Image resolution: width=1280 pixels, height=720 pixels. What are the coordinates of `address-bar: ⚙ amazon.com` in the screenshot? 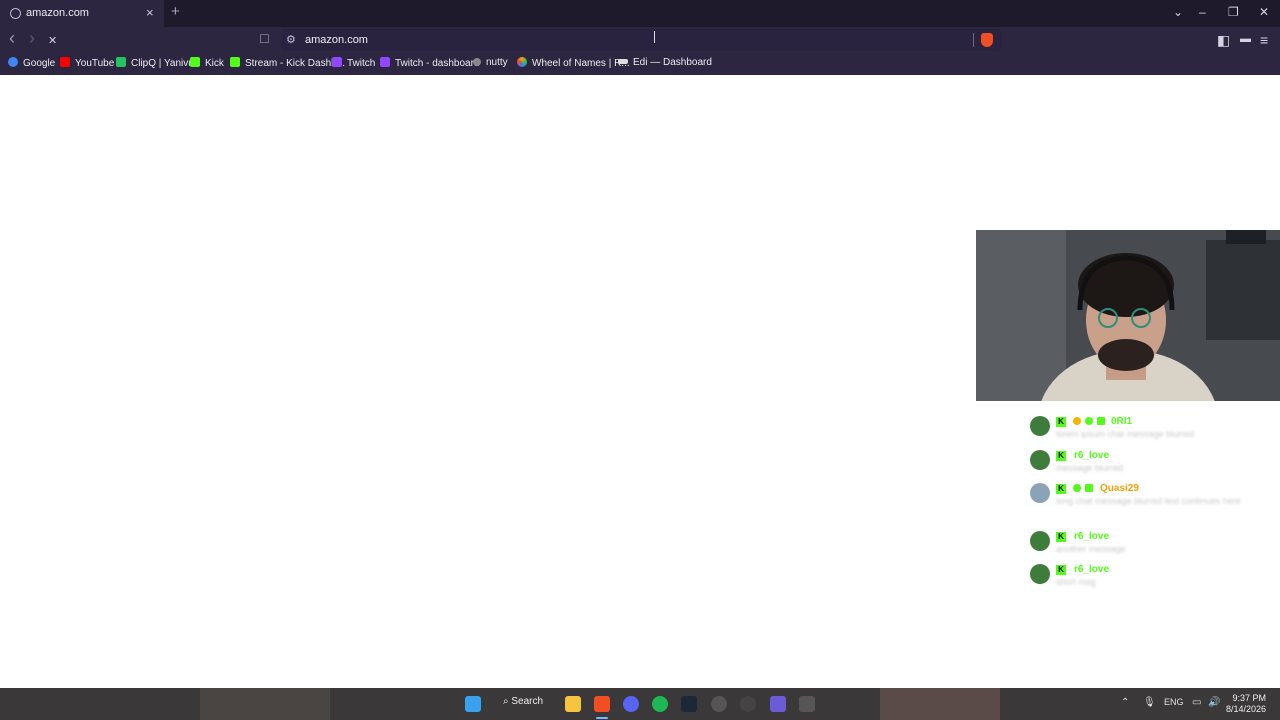 It's located at (641, 40).